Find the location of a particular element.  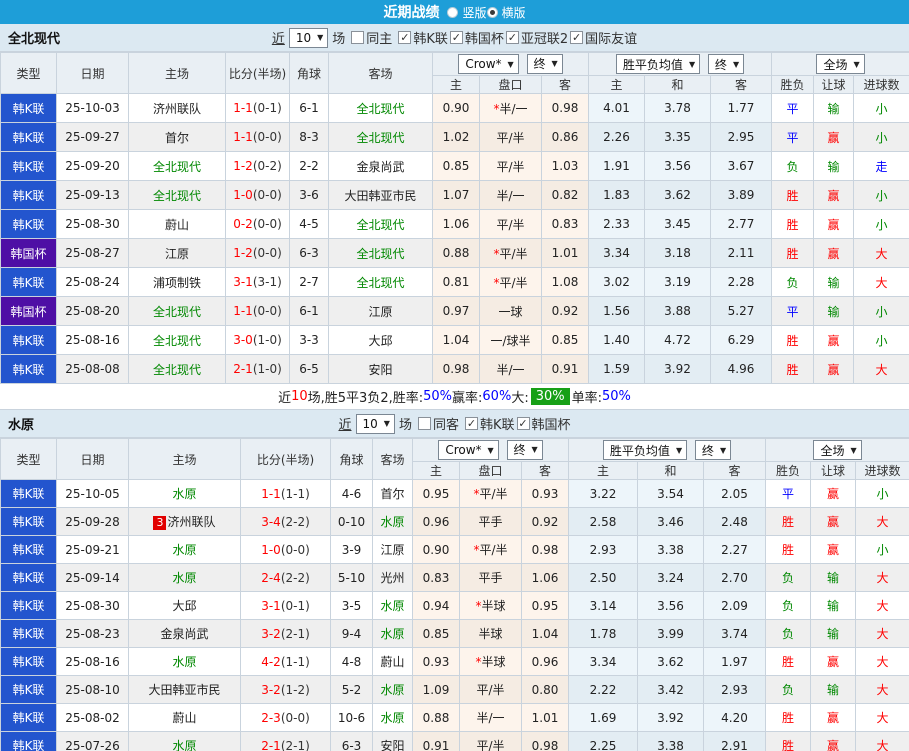

fulltime-score: 3-4 is located at coordinates (271, 521).